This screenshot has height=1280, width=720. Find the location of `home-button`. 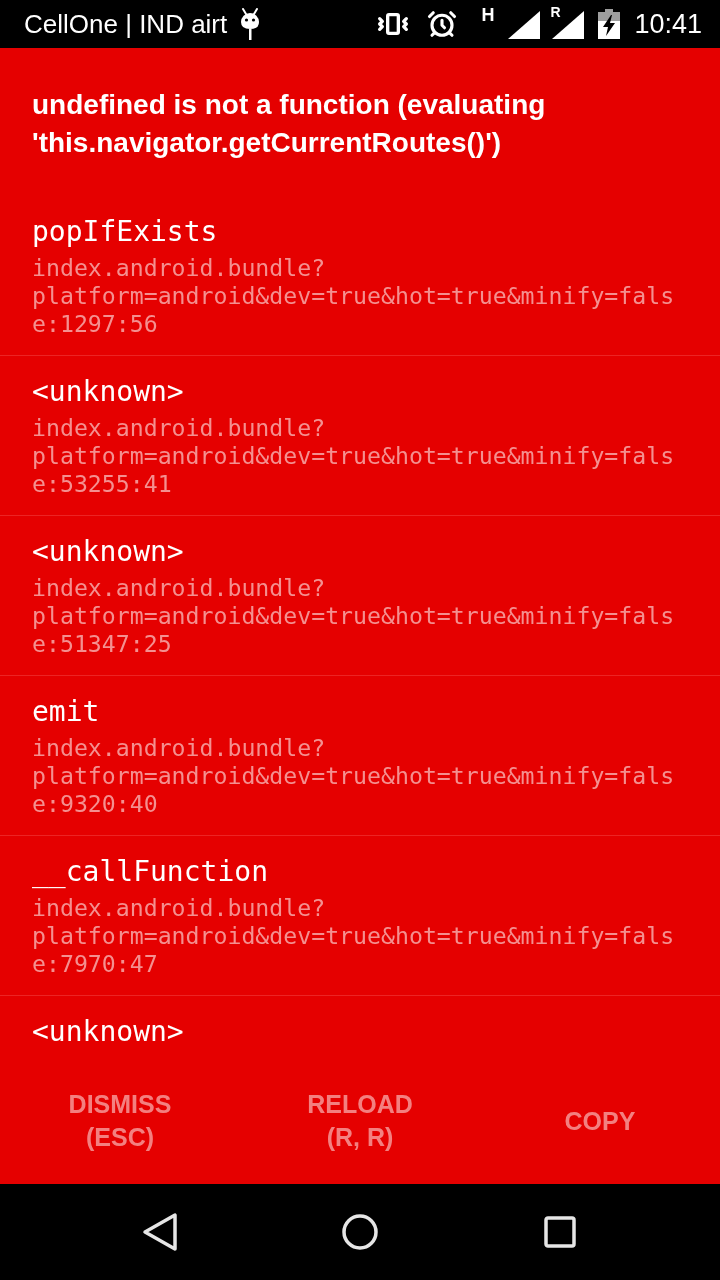

home-button is located at coordinates (360, 1232).